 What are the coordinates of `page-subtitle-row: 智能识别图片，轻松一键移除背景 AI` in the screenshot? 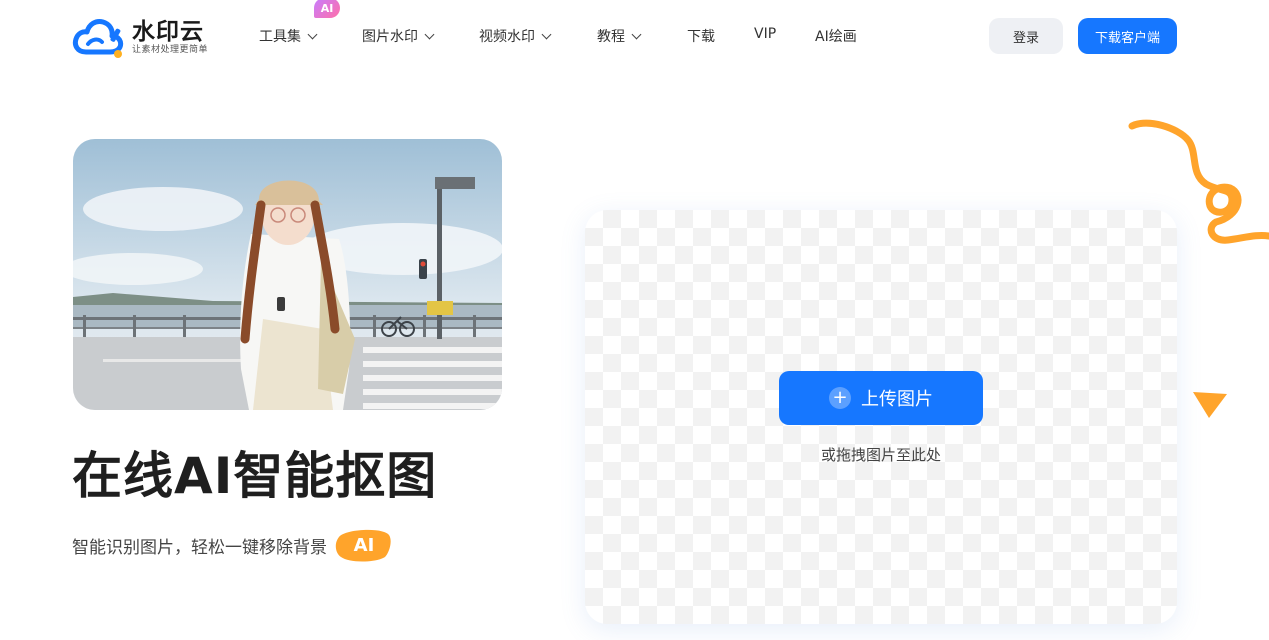 It's located at (232, 545).